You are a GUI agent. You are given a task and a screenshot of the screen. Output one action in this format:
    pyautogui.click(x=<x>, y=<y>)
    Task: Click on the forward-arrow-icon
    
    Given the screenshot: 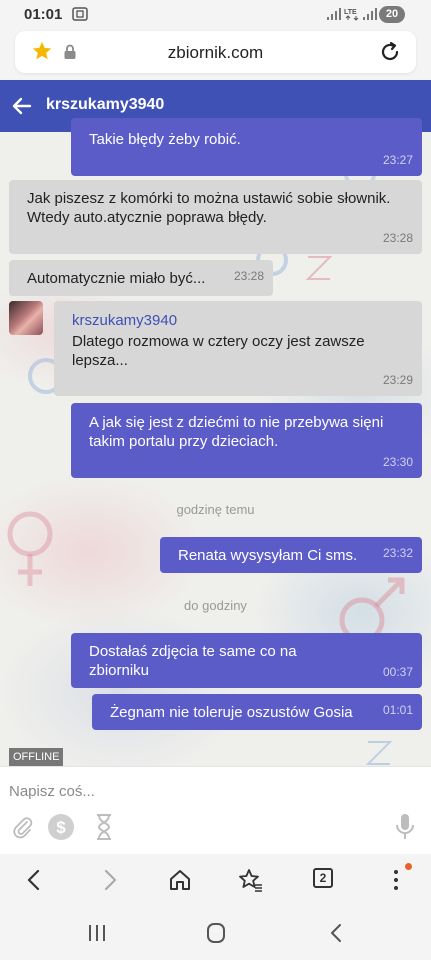 What is the action you would take?
    pyautogui.click(x=109, y=880)
    